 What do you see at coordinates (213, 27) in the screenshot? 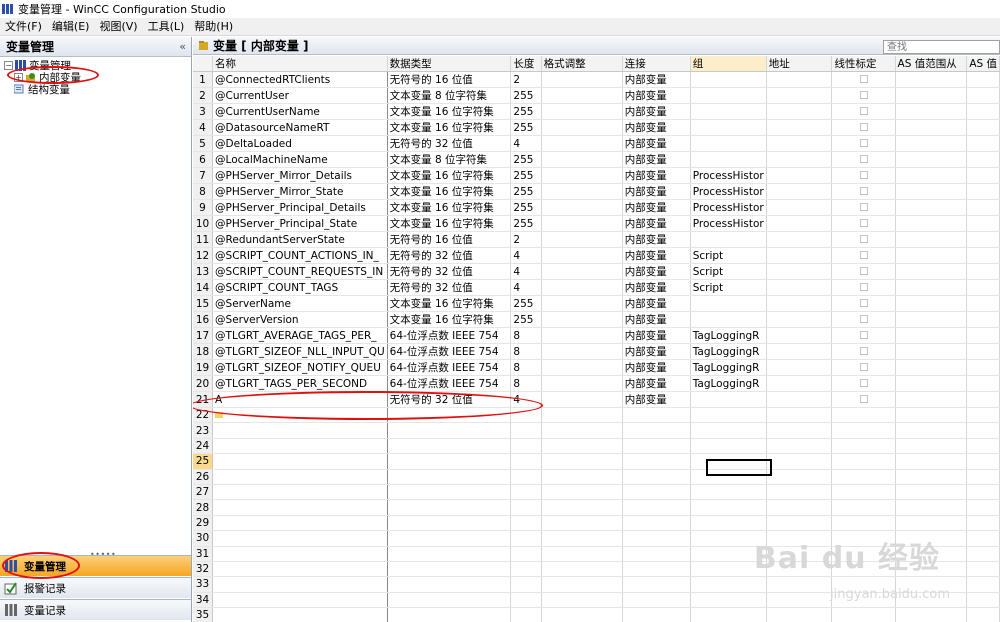
I see `menu-help: 帮助(H)` at bounding box center [213, 27].